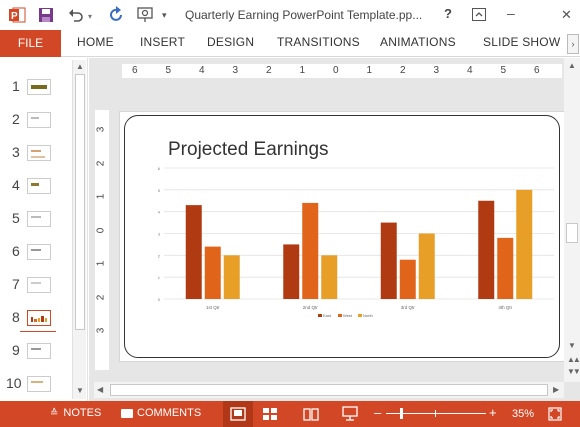 The image size is (580, 427). What do you see at coordinates (401, 413) in the screenshot?
I see `zoom-slider-thumb` at bounding box center [401, 413].